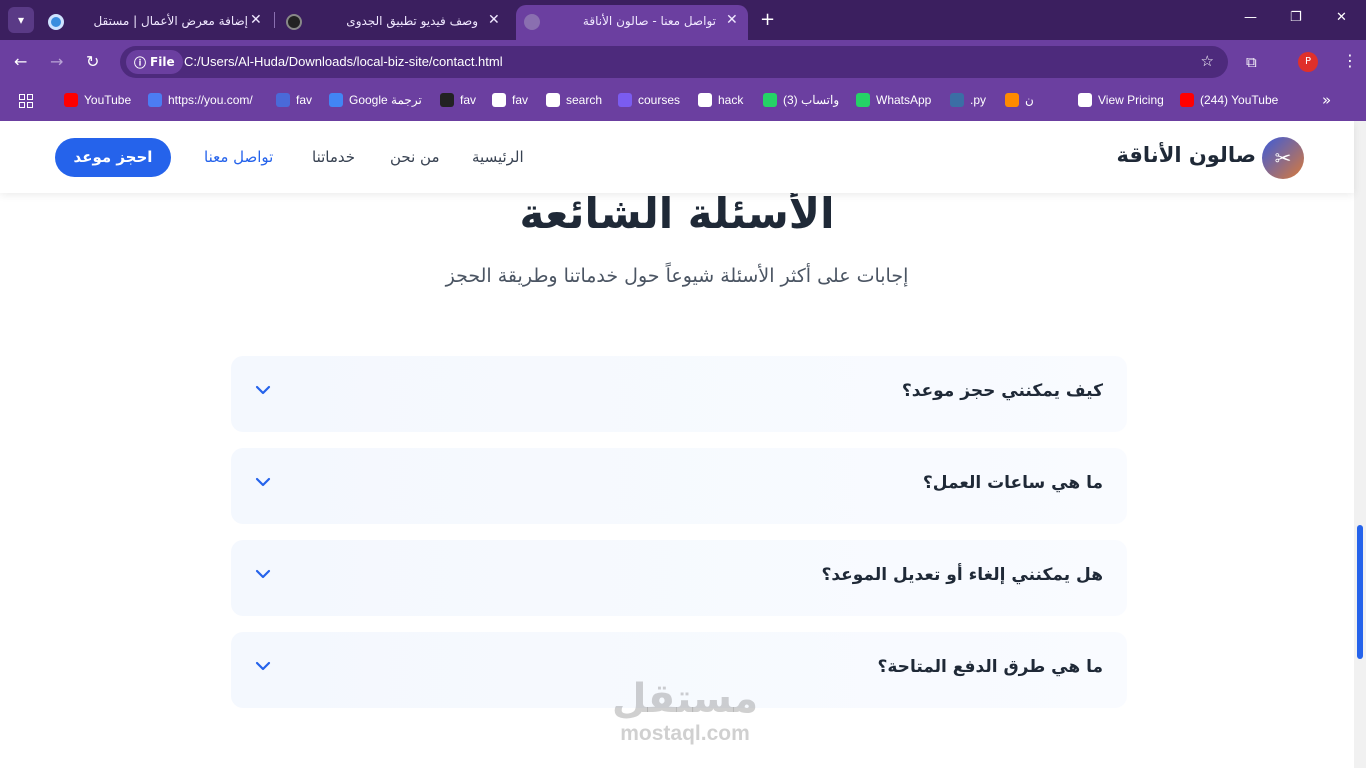  Describe the element at coordinates (649, 21) in the screenshot. I see `tab-title: تواصل معنا - صالون الأناقة` at that location.